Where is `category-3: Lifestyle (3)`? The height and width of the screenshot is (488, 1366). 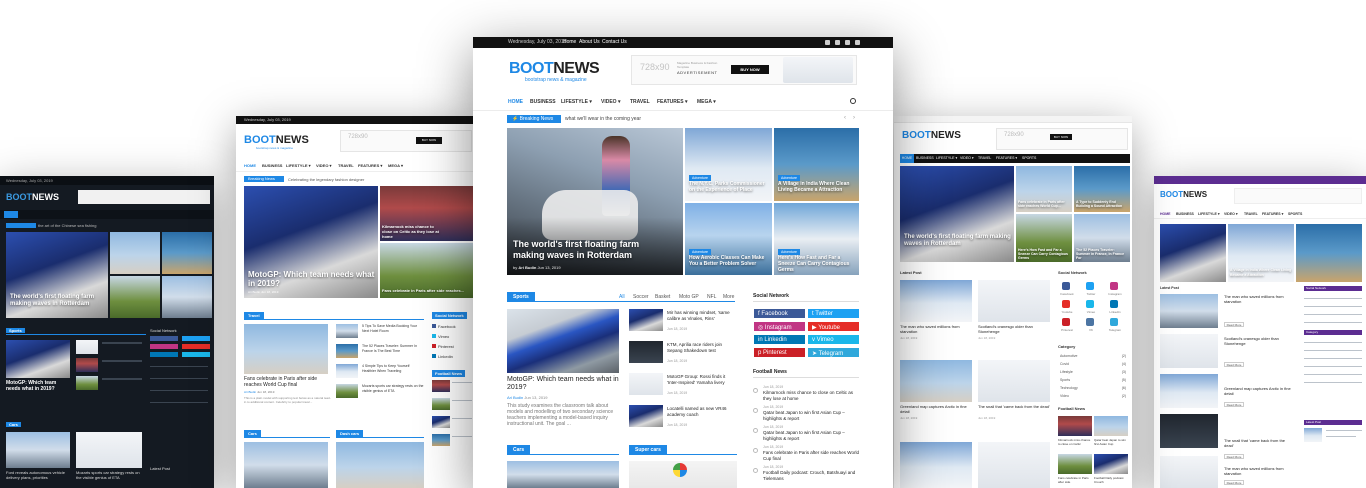 category-3: Lifestyle (3) is located at coordinates (1093, 372).